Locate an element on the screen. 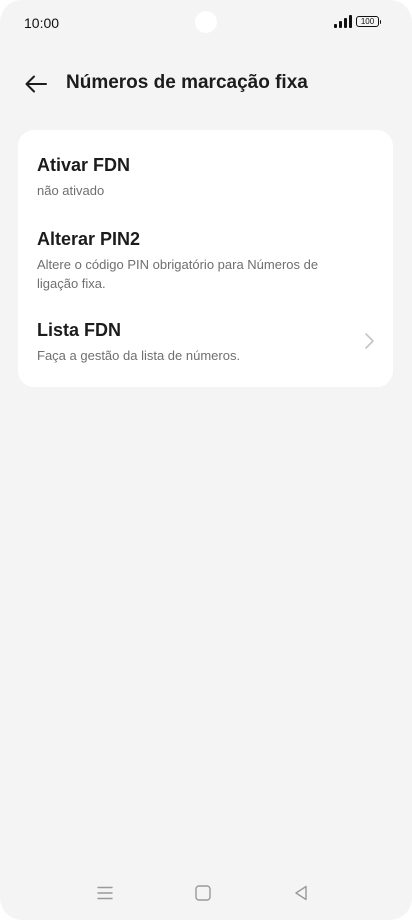  menu-button is located at coordinates (105, 893).